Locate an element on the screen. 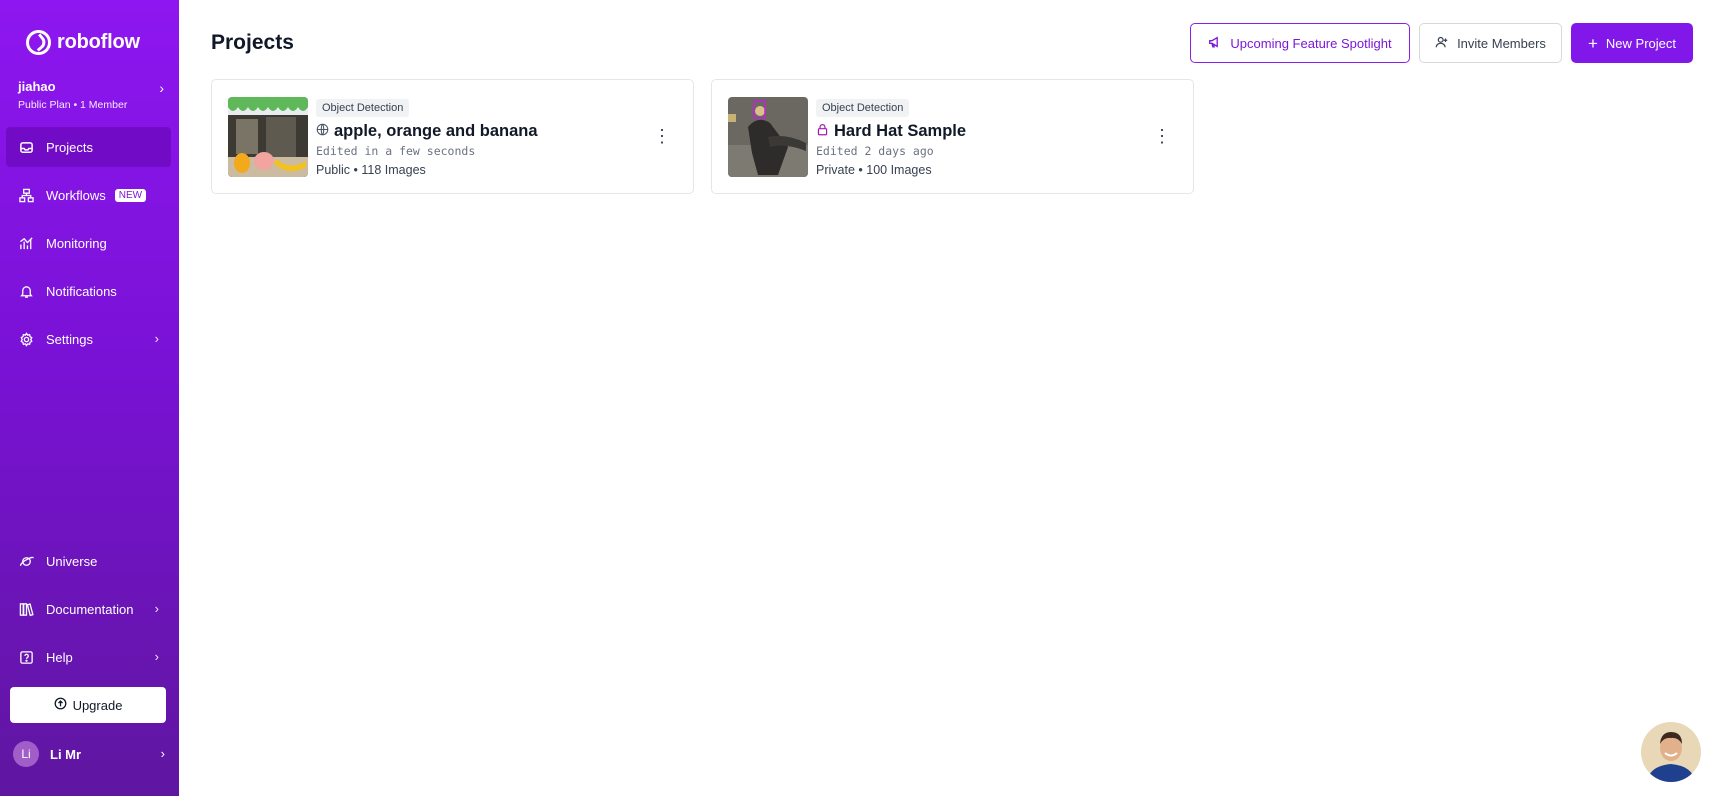 This screenshot has height=796, width=1713. project-title: apple, orange and banana is located at coordinates (427, 131).